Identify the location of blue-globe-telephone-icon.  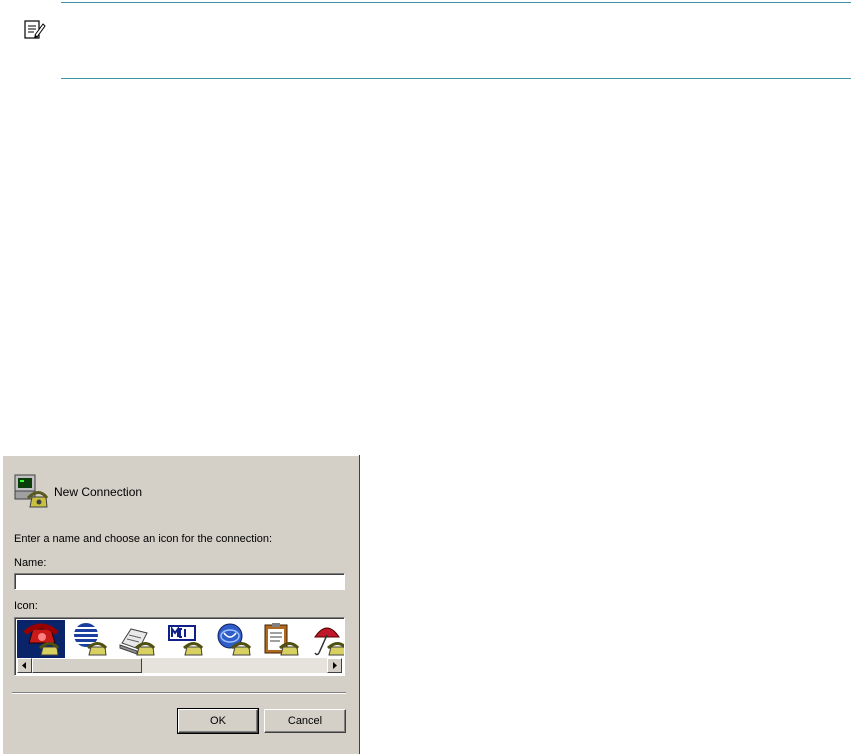
(234, 639).